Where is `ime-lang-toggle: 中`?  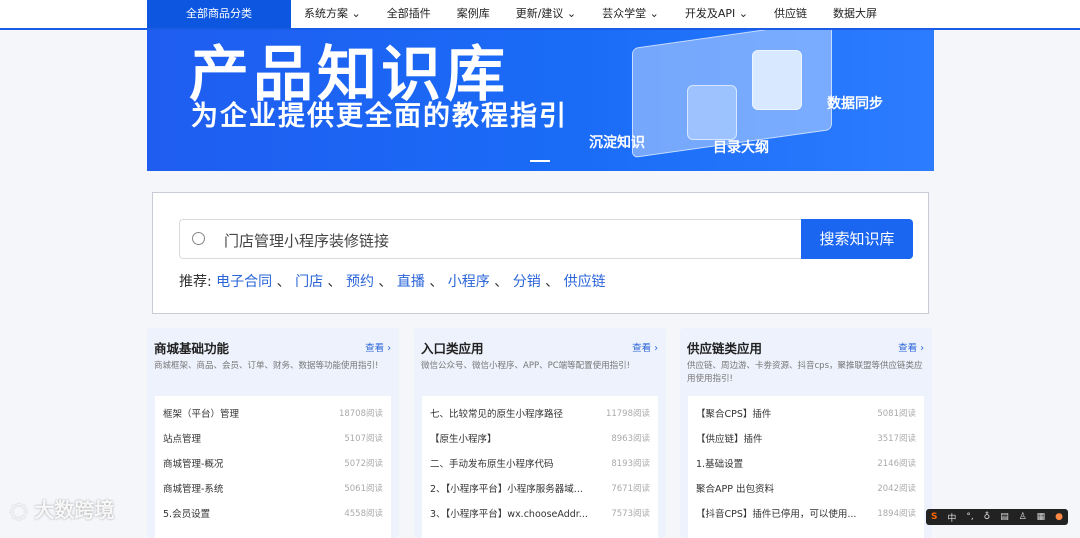
ime-lang-toggle: 中 is located at coordinates (951, 517).